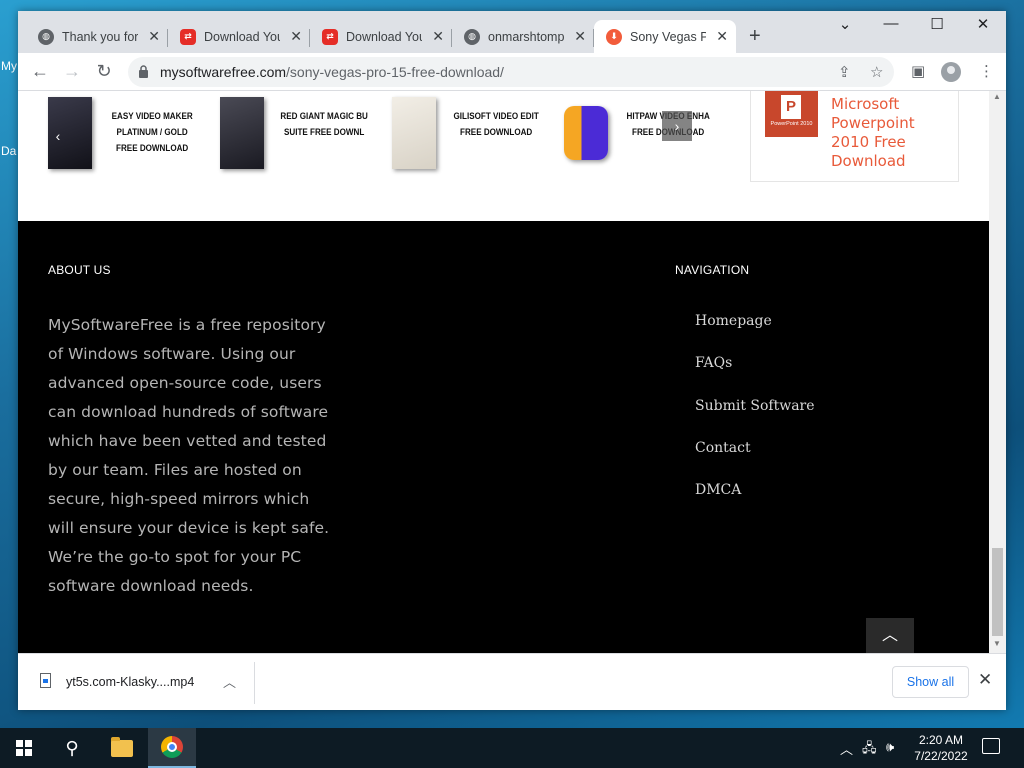 The width and height of the screenshot is (1024, 768). I want to click on close-icon: ✕, so click(985, 680).